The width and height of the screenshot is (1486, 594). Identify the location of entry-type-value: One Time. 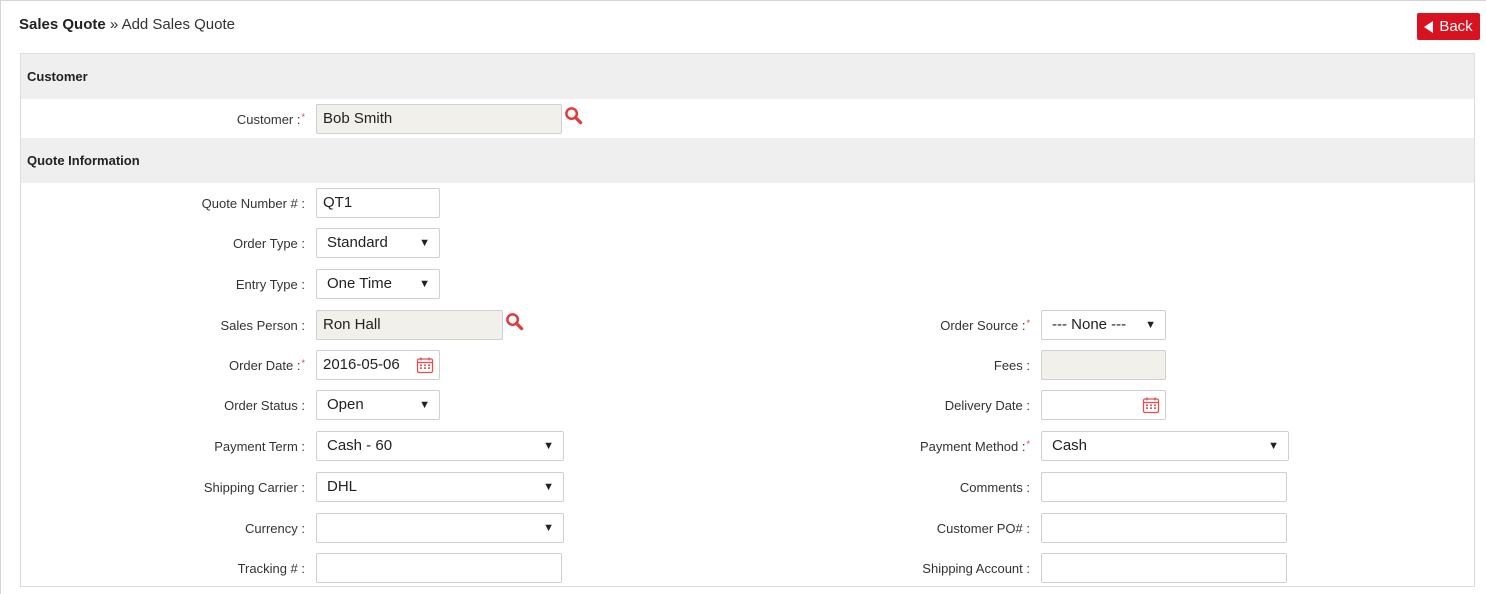
(360, 283).